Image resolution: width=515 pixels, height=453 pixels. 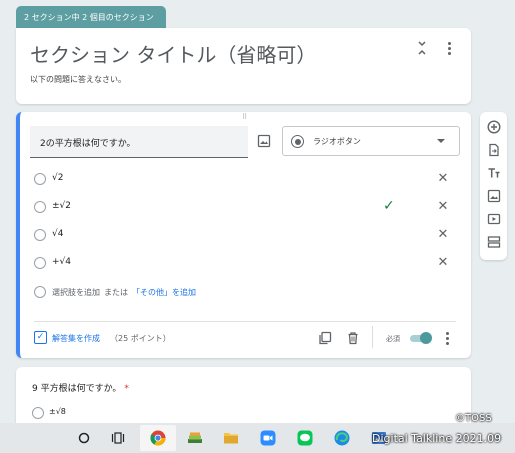 What do you see at coordinates (449, 48) in the screenshot?
I see `section-more-icon` at bounding box center [449, 48].